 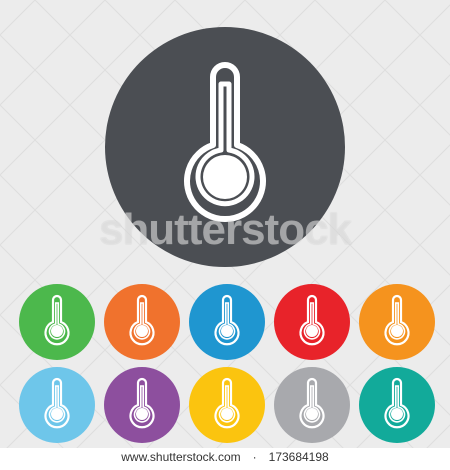 What do you see at coordinates (298, 457) in the screenshot?
I see `footer-image-id: 173684198` at bounding box center [298, 457].